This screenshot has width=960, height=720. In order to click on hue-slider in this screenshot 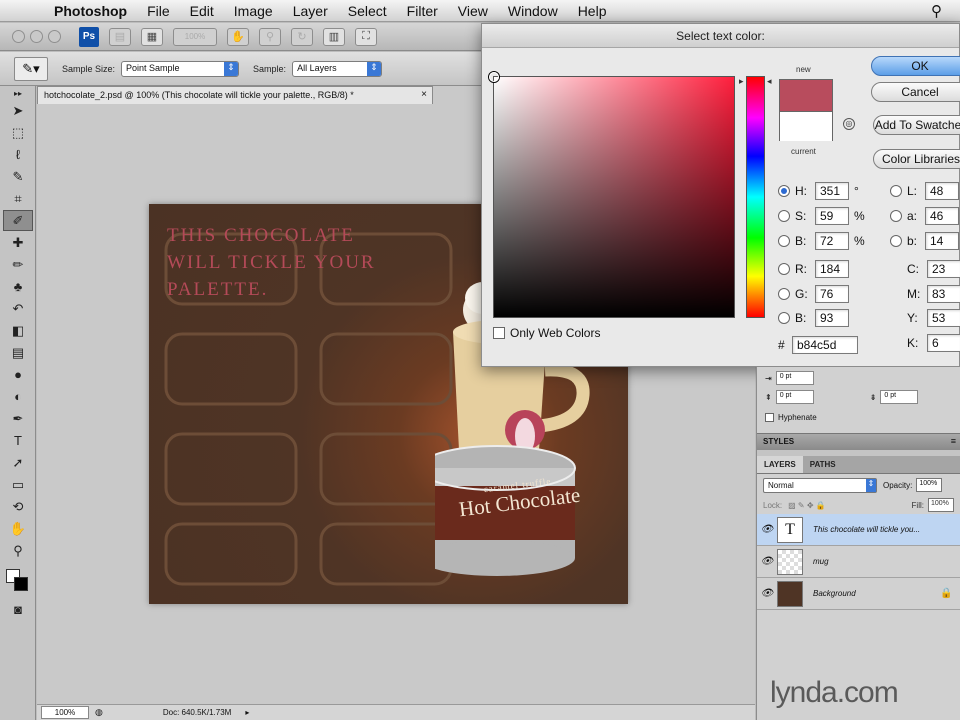, I will do `click(755, 197)`.